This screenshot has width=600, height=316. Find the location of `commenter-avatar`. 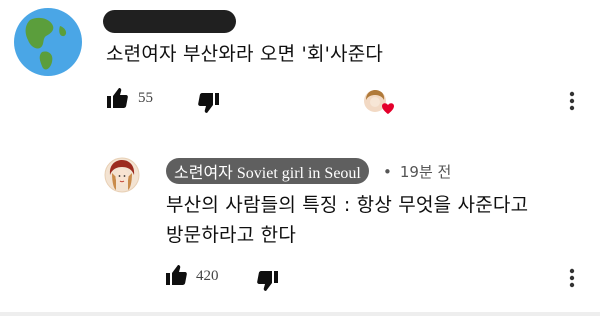

commenter-avatar is located at coordinates (48, 42).